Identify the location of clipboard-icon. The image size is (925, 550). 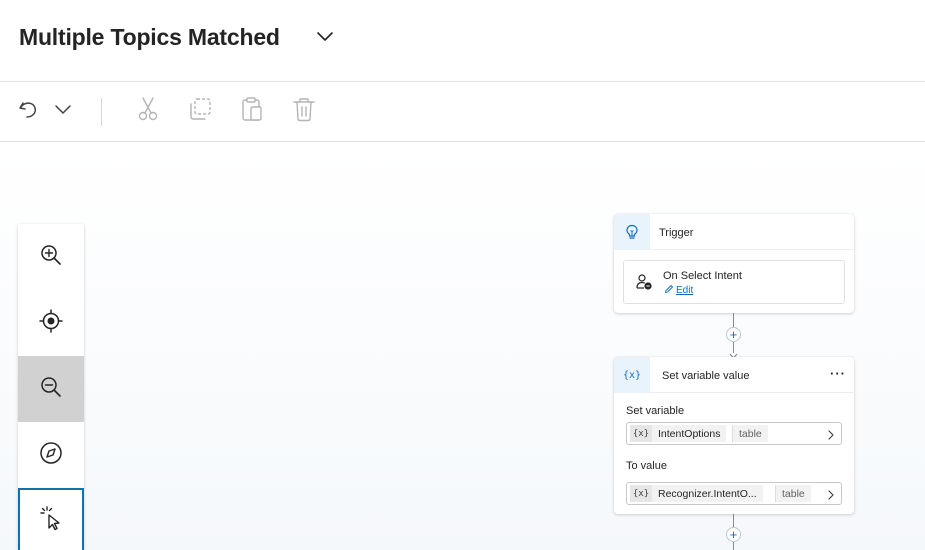
(252, 111).